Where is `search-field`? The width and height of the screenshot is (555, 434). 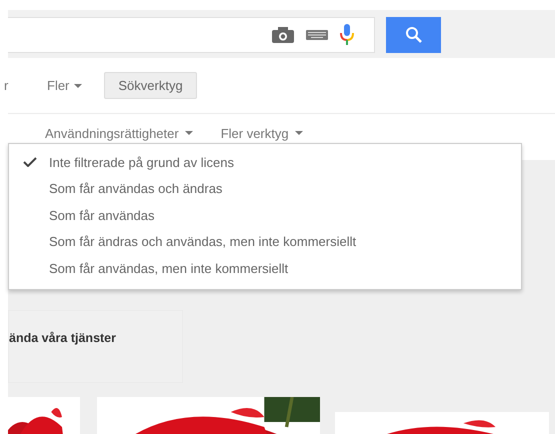
search-field is located at coordinates (191, 34).